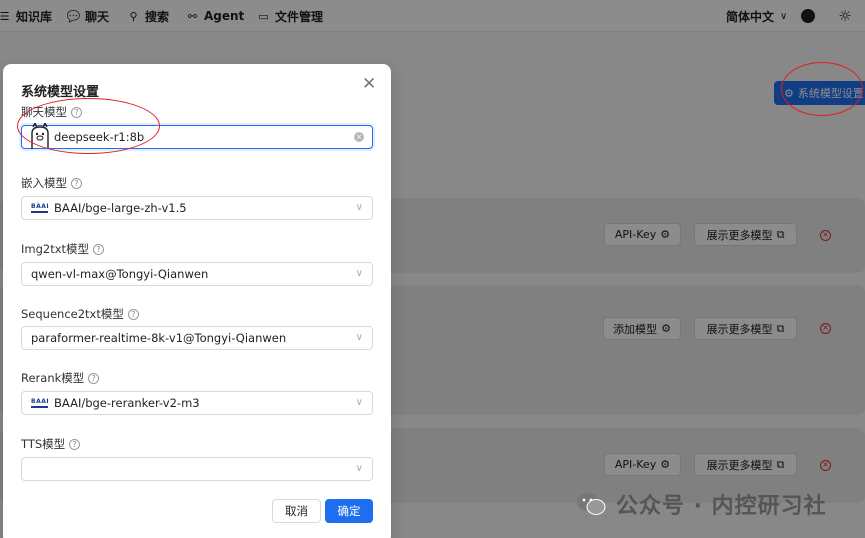  What do you see at coordinates (721, 506) in the screenshot?
I see `watermark-text: 公众号 · 内控研习社` at bounding box center [721, 506].